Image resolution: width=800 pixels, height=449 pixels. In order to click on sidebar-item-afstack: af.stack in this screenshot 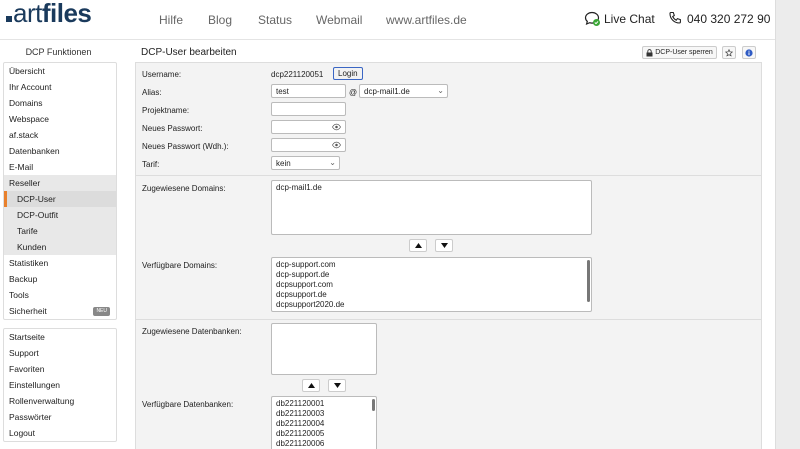, I will do `click(60, 135)`.